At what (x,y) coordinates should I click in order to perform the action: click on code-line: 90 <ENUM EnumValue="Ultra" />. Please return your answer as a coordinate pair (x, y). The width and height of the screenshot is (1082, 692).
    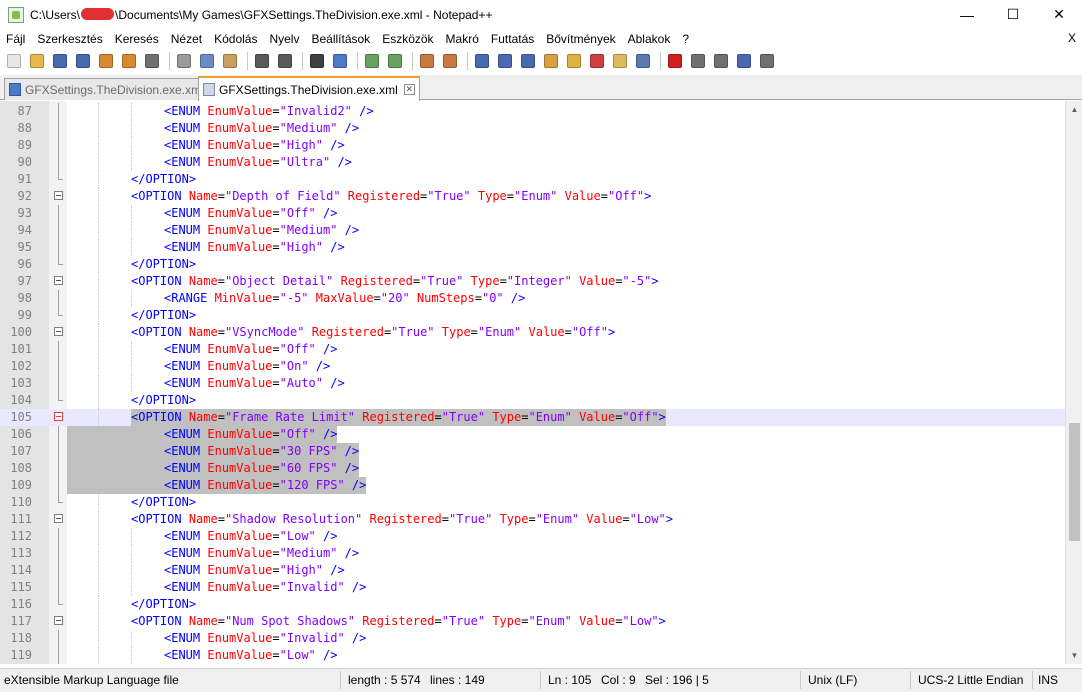
    Looking at the image, I should click on (532, 162).